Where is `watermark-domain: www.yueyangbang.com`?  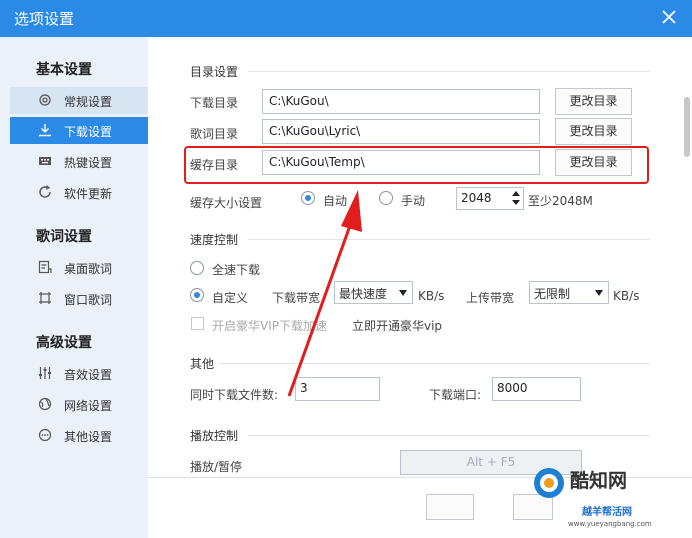 watermark-domain: www.yueyangbang.com is located at coordinates (610, 524).